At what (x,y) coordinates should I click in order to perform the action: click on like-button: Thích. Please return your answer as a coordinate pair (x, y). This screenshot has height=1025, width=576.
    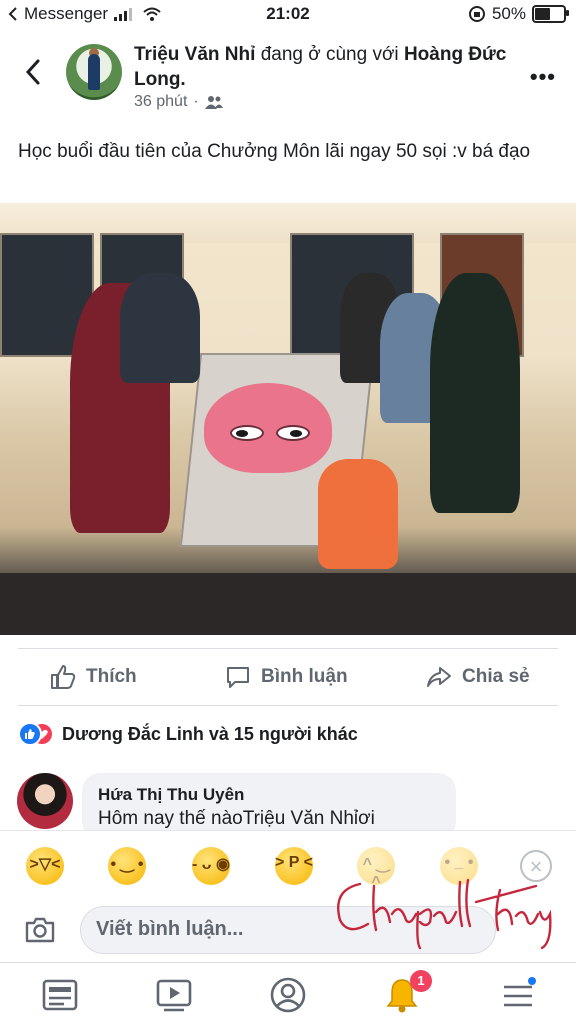
    Looking at the image, I should click on (93, 677).